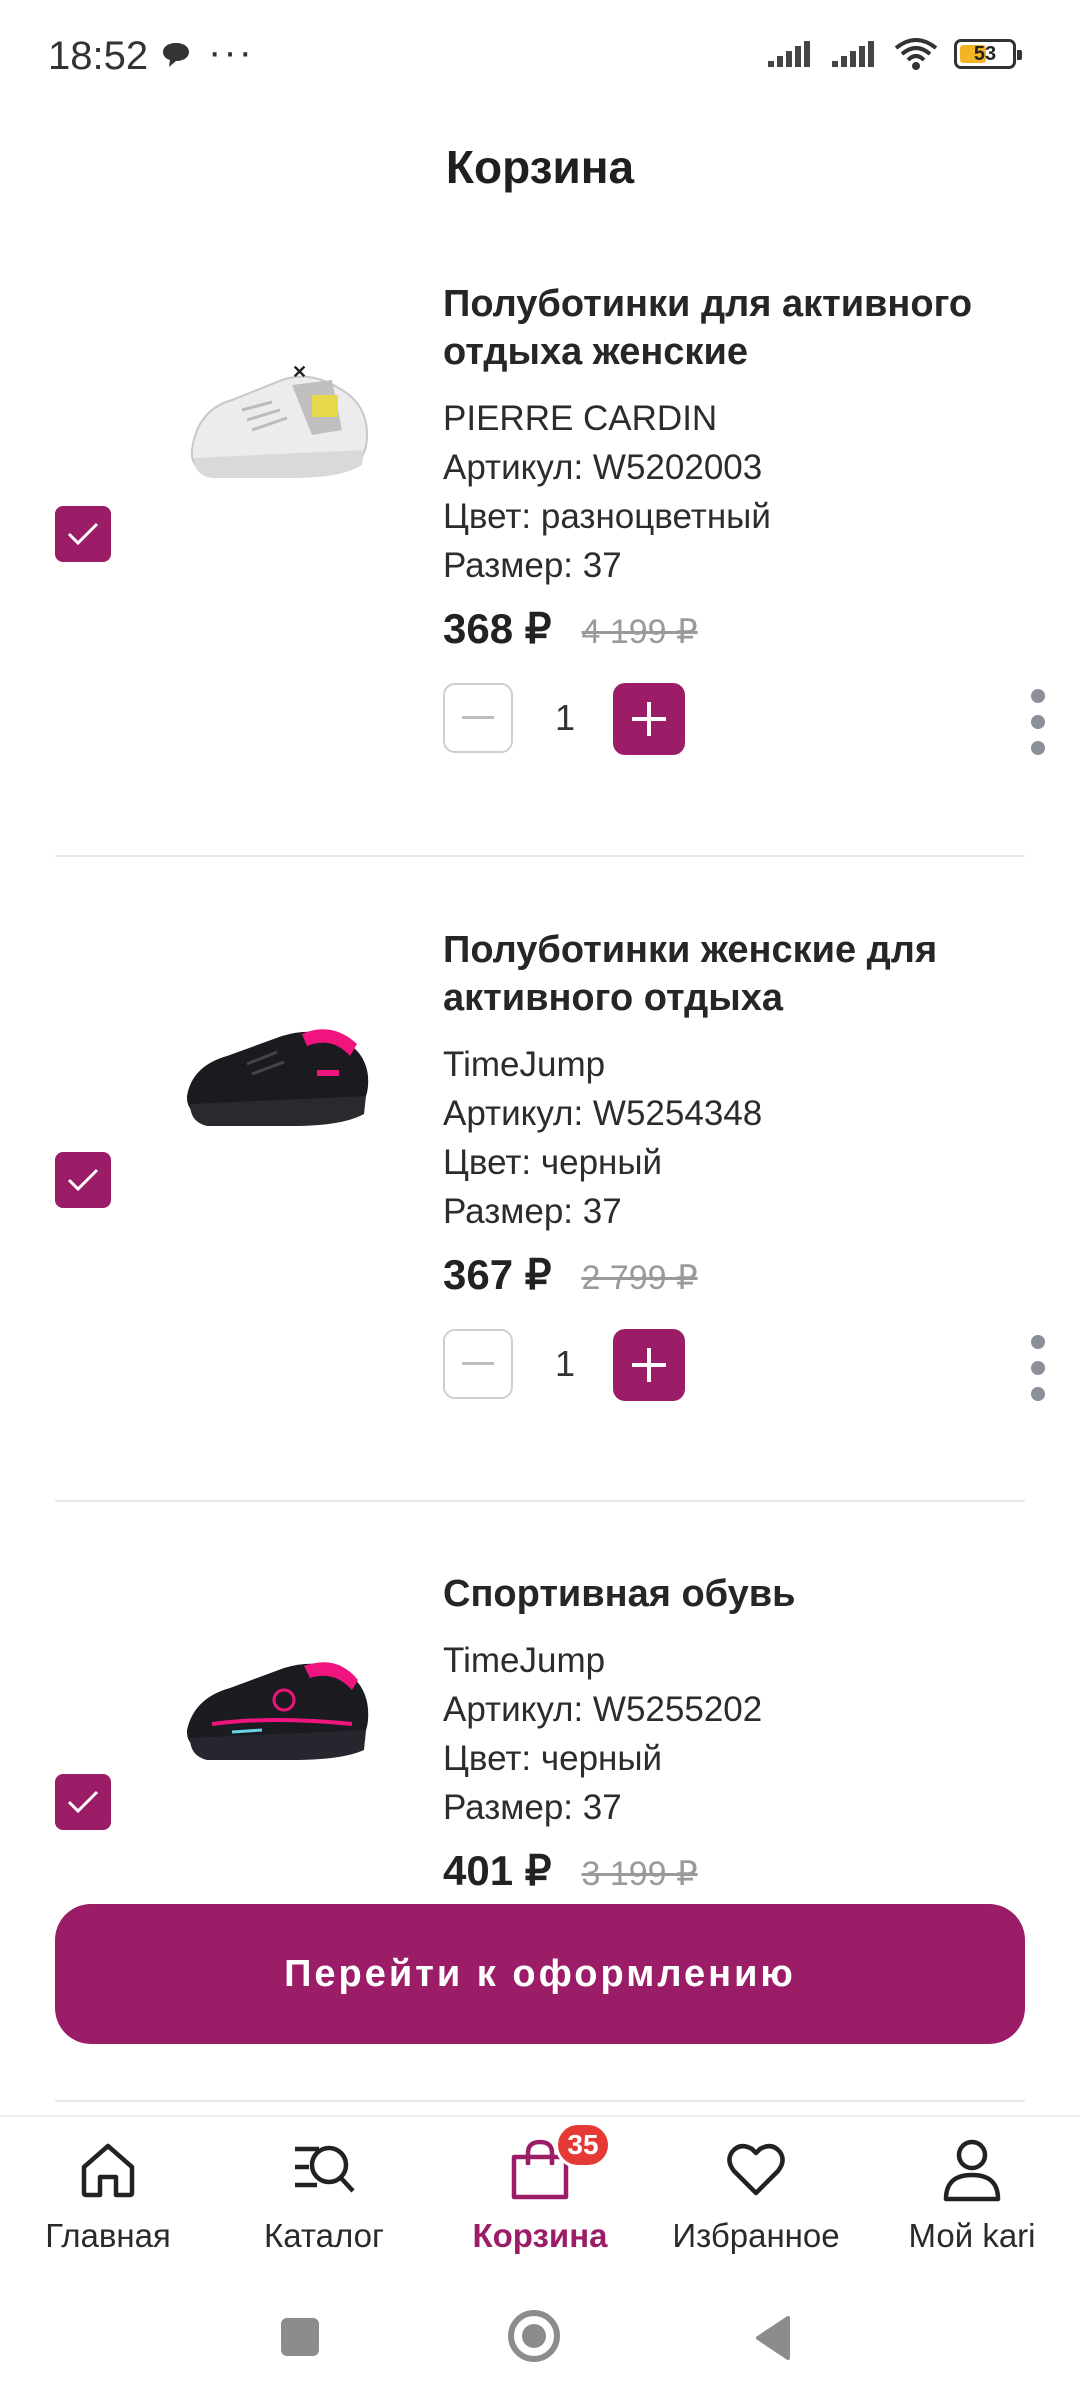 The width and height of the screenshot is (1080, 2400). I want to click on system-nav-bar, so click(540, 2345).